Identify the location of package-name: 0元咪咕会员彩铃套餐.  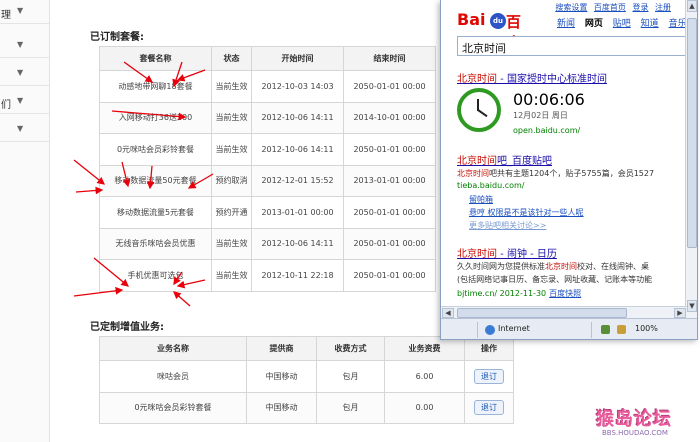
(155, 149).